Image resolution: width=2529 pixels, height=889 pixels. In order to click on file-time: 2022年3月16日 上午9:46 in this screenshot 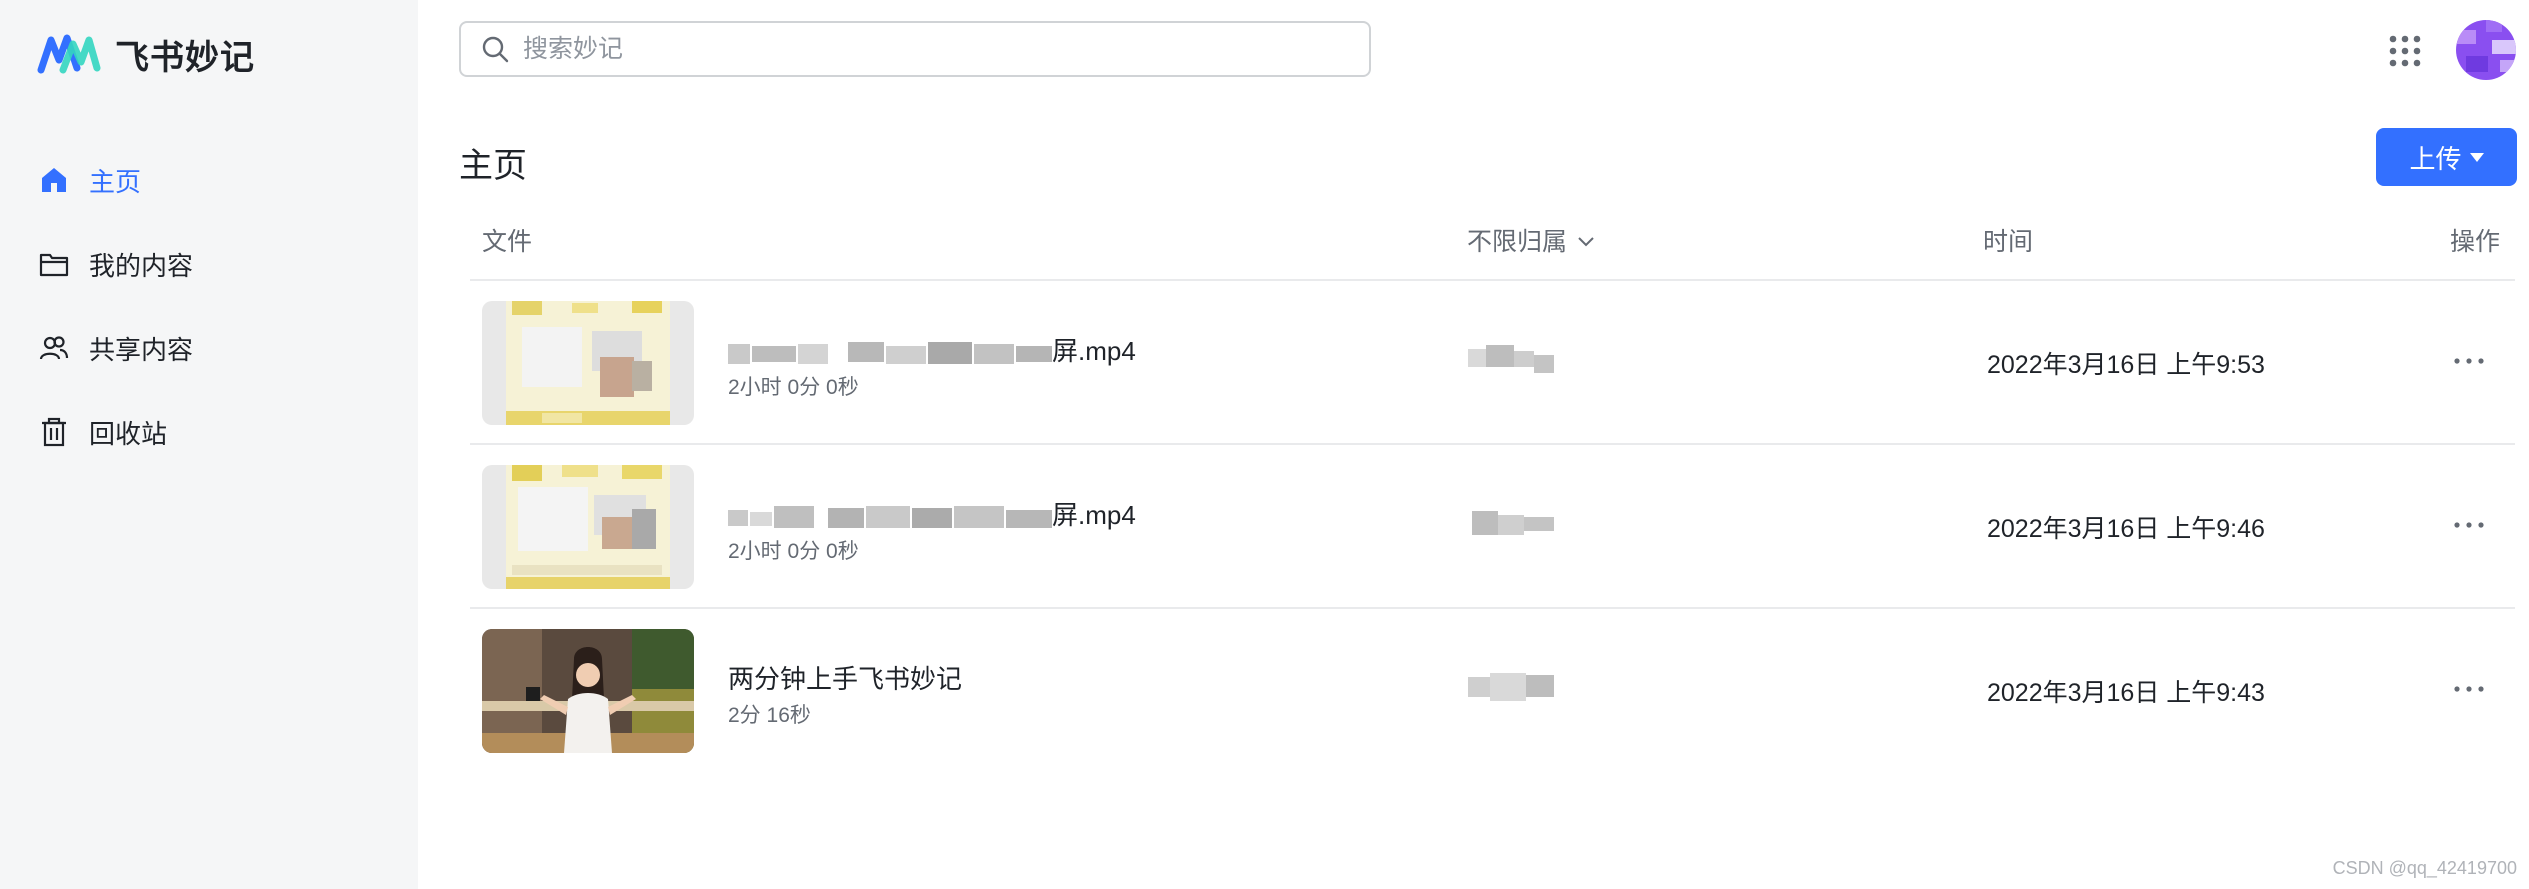, I will do `click(2126, 529)`.